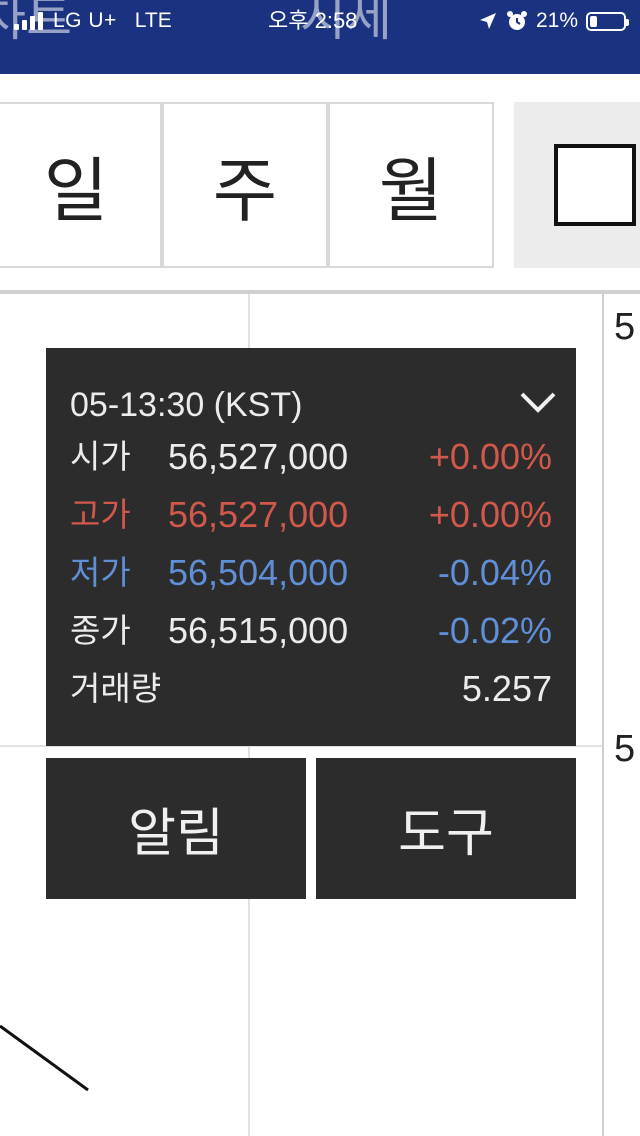 The width and height of the screenshot is (640, 1136). Describe the element at coordinates (28, 21) in the screenshot. I see `signal-icon` at that location.